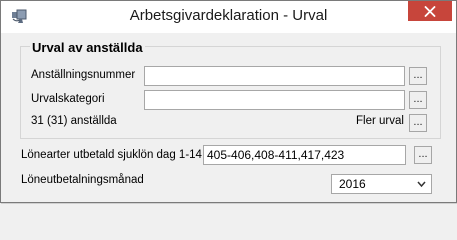 The width and height of the screenshot is (457, 240). I want to click on close-icon, so click(430, 11).